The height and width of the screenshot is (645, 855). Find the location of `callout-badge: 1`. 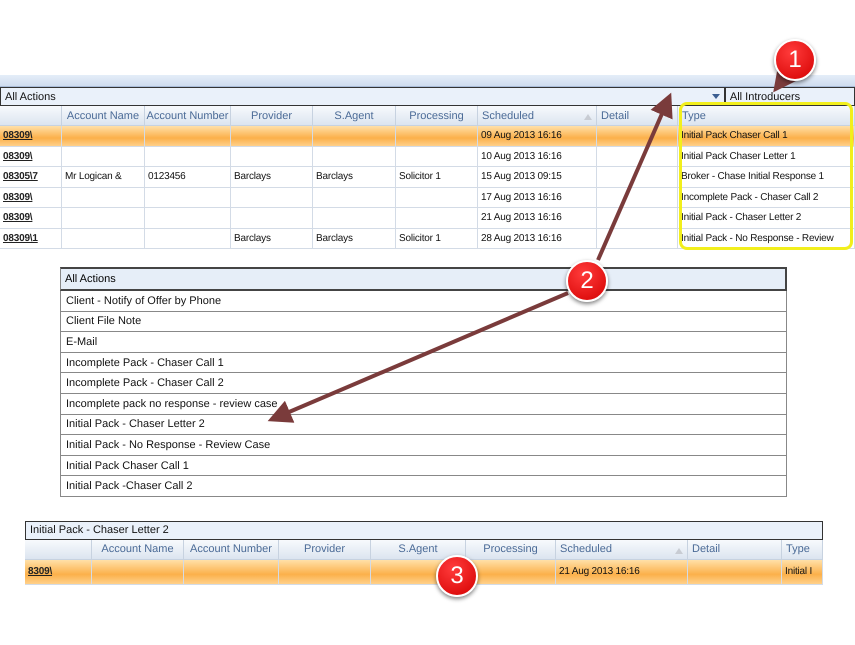

callout-badge: 1 is located at coordinates (795, 60).